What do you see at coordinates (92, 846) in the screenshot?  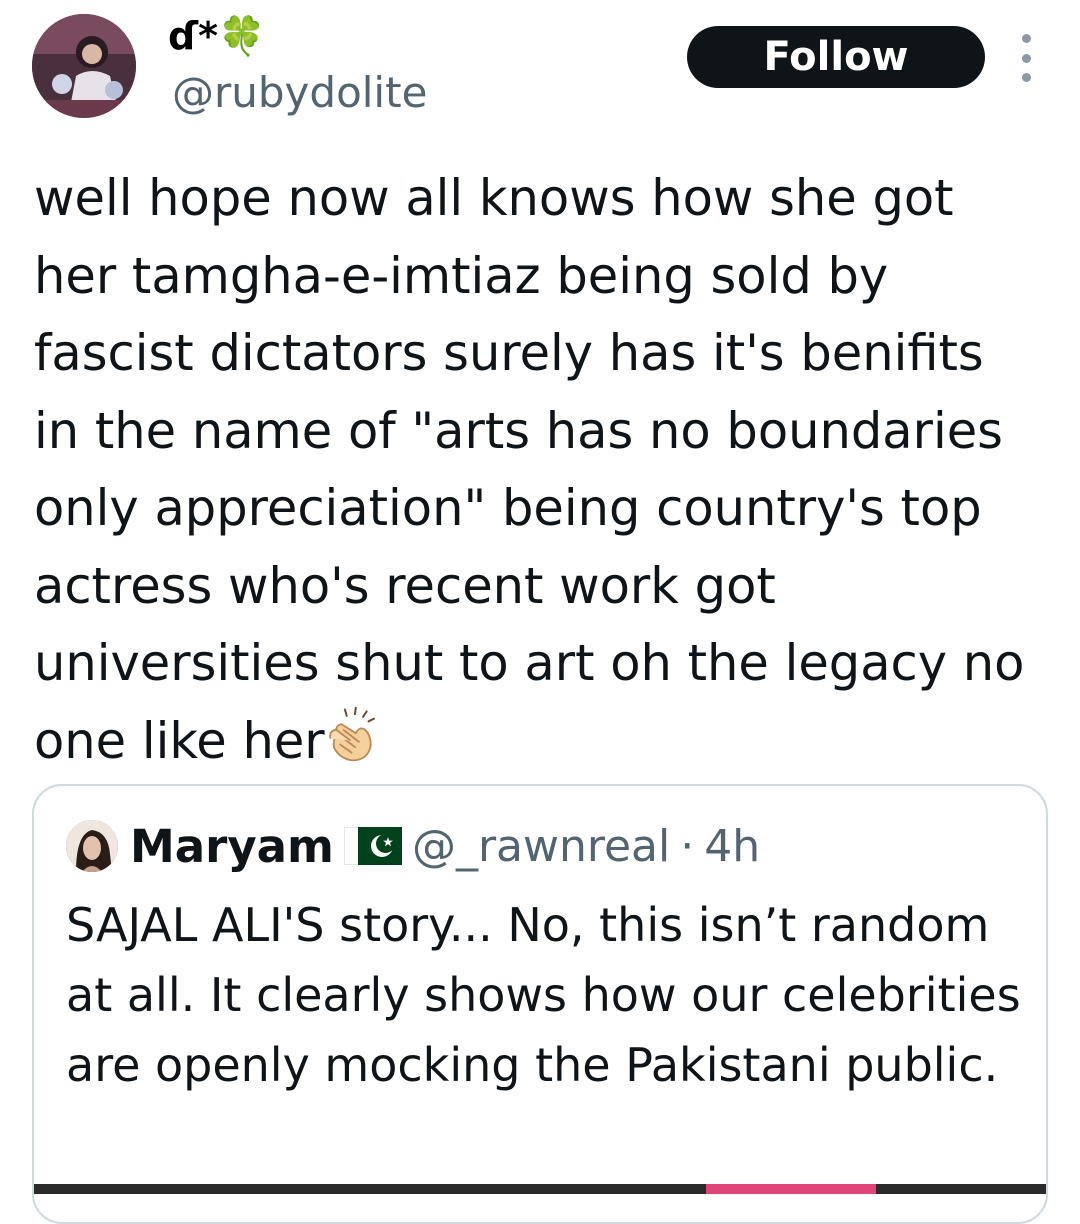 I see `quoted-author-avatar` at bounding box center [92, 846].